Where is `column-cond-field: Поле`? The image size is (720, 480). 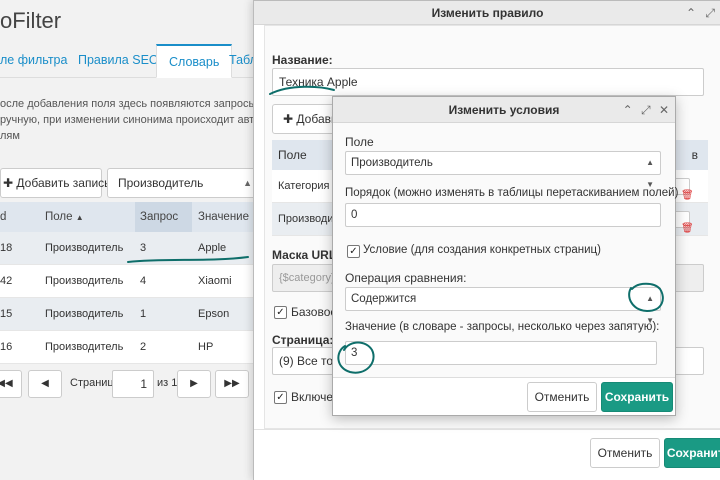 column-cond-field: Поле is located at coordinates (292, 155).